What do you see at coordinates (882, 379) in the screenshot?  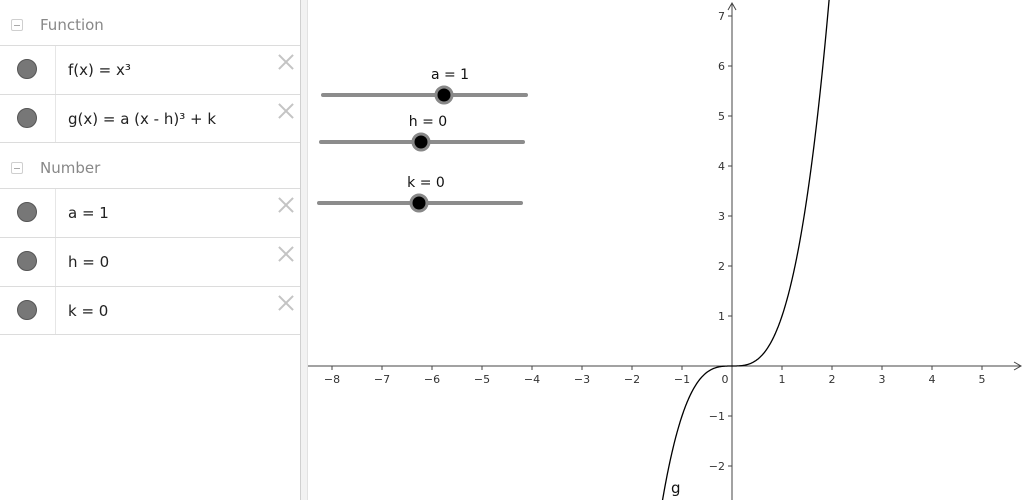 I see `x-tick-label: 3` at bounding box center [882, 379].